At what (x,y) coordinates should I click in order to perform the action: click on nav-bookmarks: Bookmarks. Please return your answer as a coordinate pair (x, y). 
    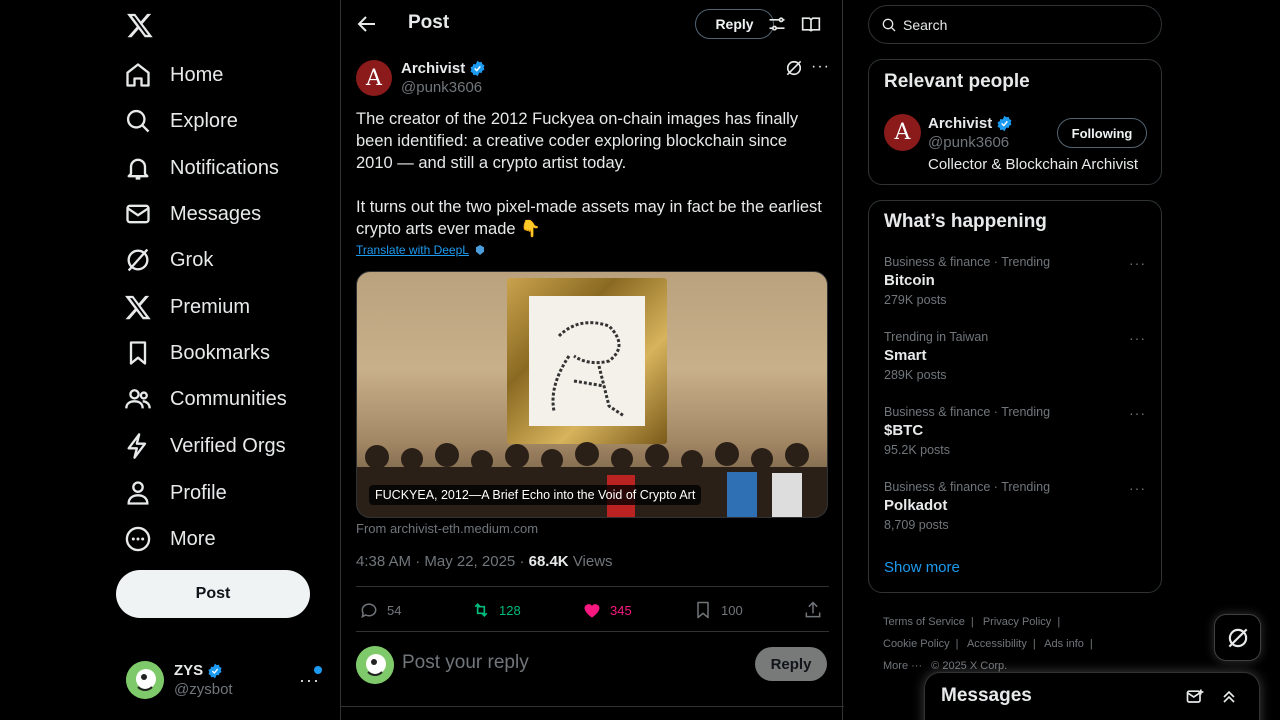
    Looking at the image, I should click on (197, 353).